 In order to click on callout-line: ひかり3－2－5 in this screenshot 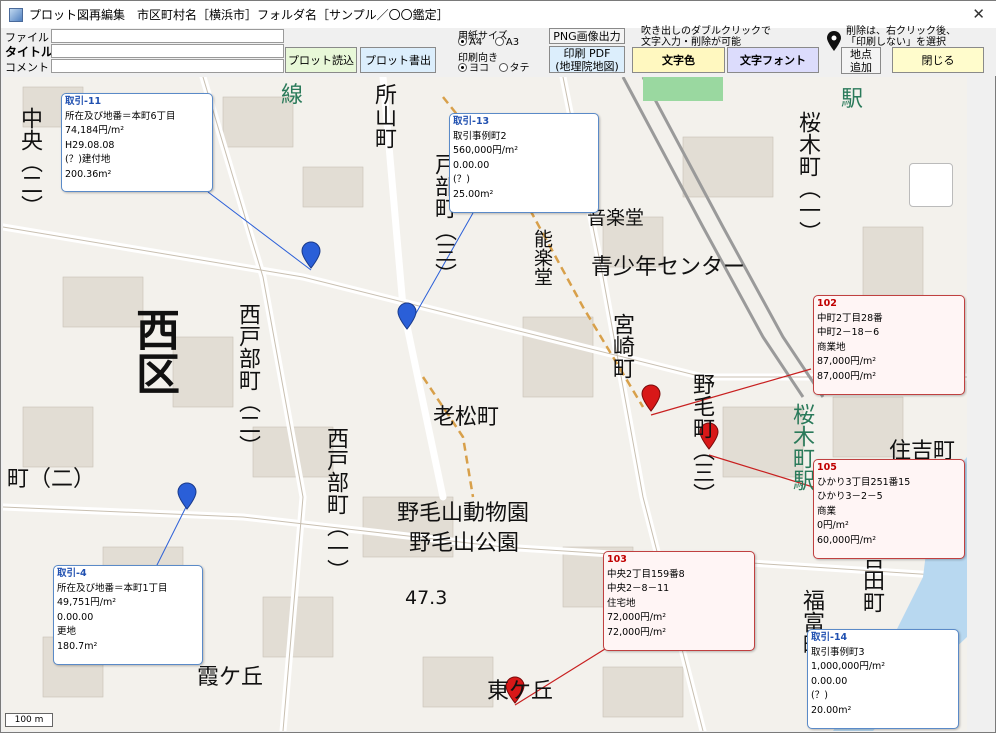, I will do `click(850, 496)`.